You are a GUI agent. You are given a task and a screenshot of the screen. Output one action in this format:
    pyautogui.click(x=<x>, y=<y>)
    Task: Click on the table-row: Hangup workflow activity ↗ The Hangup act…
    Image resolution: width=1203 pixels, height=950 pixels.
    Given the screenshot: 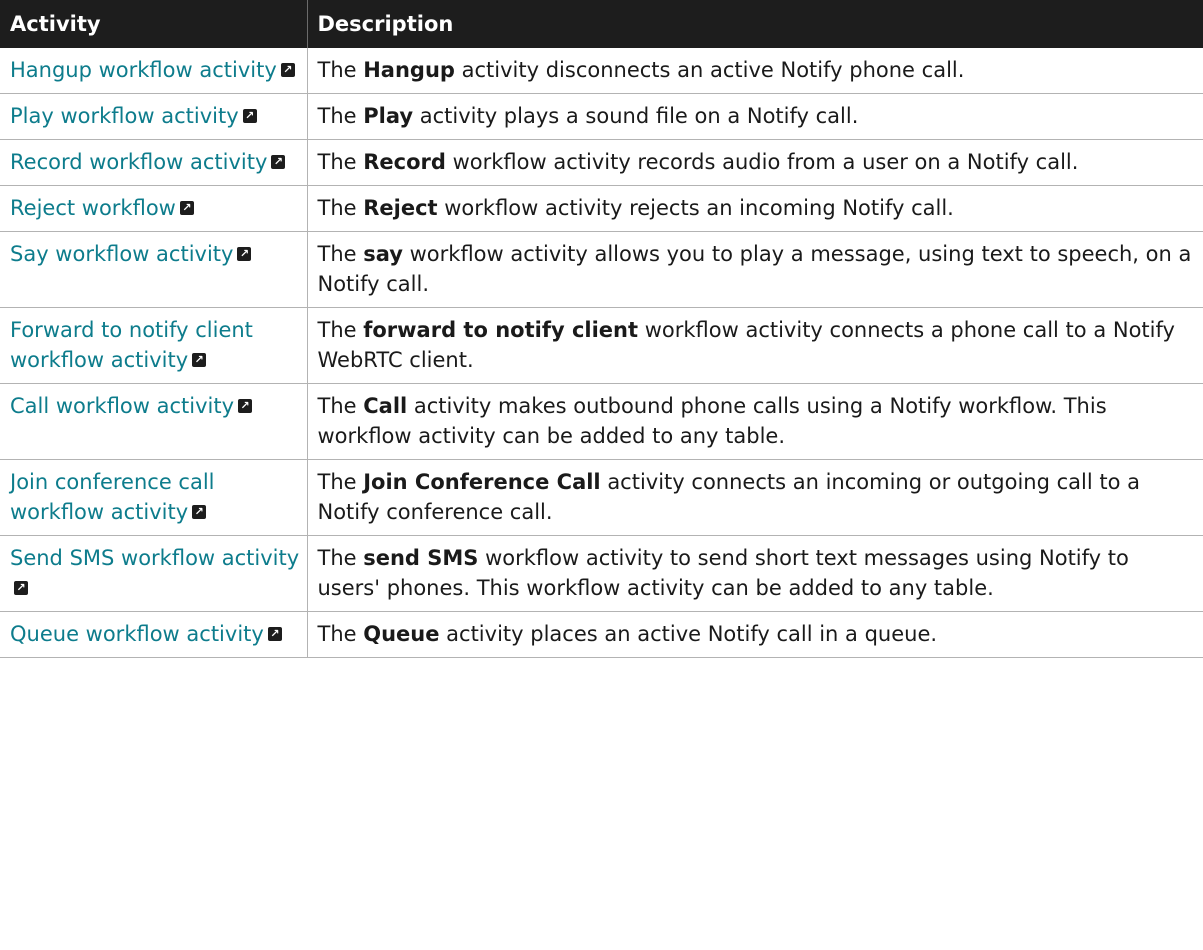 What is the action you would take?
    pyautogui.click(x=601, y=71)
    